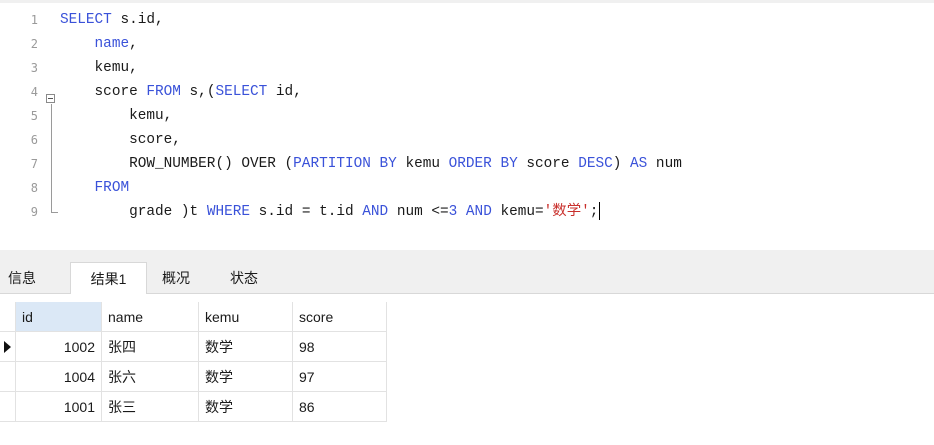  I want to click on sql-token: ), so click(621, 164).